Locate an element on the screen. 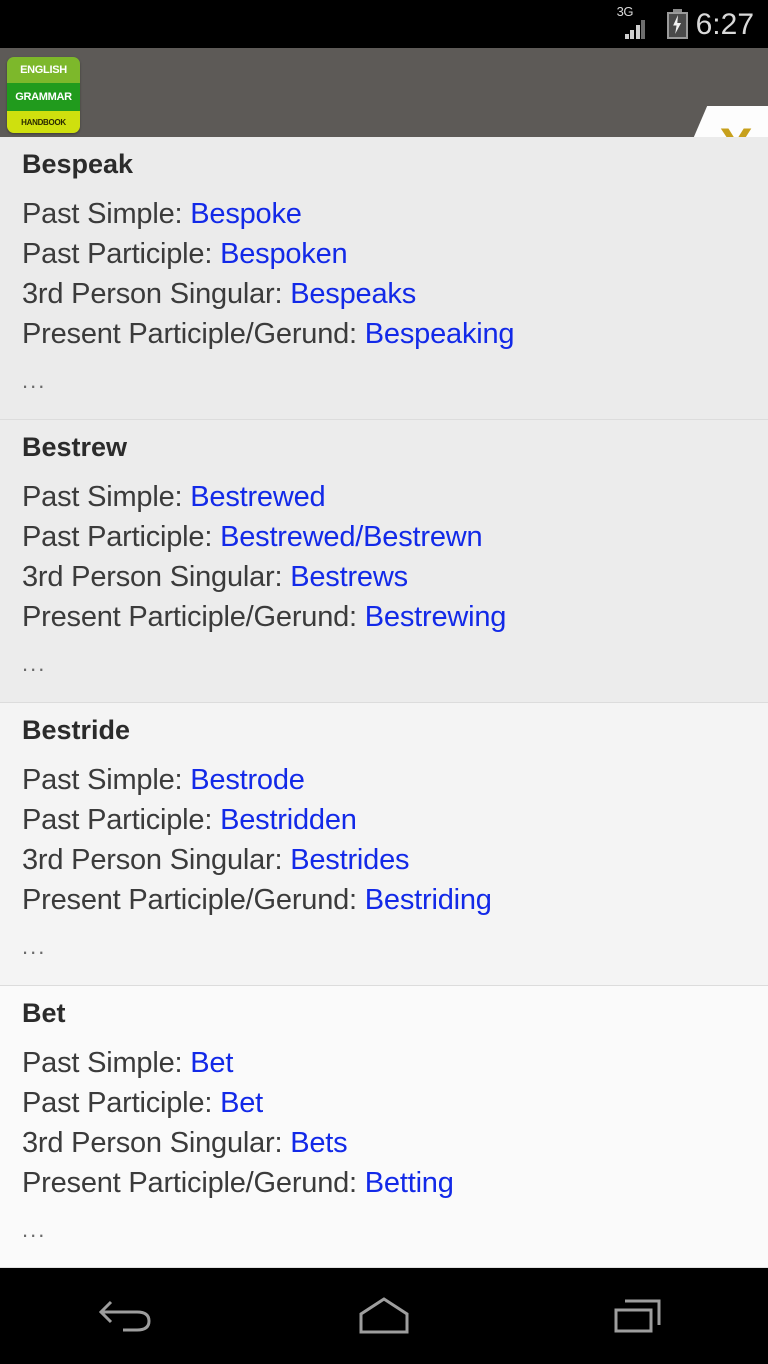 The height and width of the screenshot is (1364, 768). entry-row: Past Participle: Bestridden is located at coordinates (384, 820).